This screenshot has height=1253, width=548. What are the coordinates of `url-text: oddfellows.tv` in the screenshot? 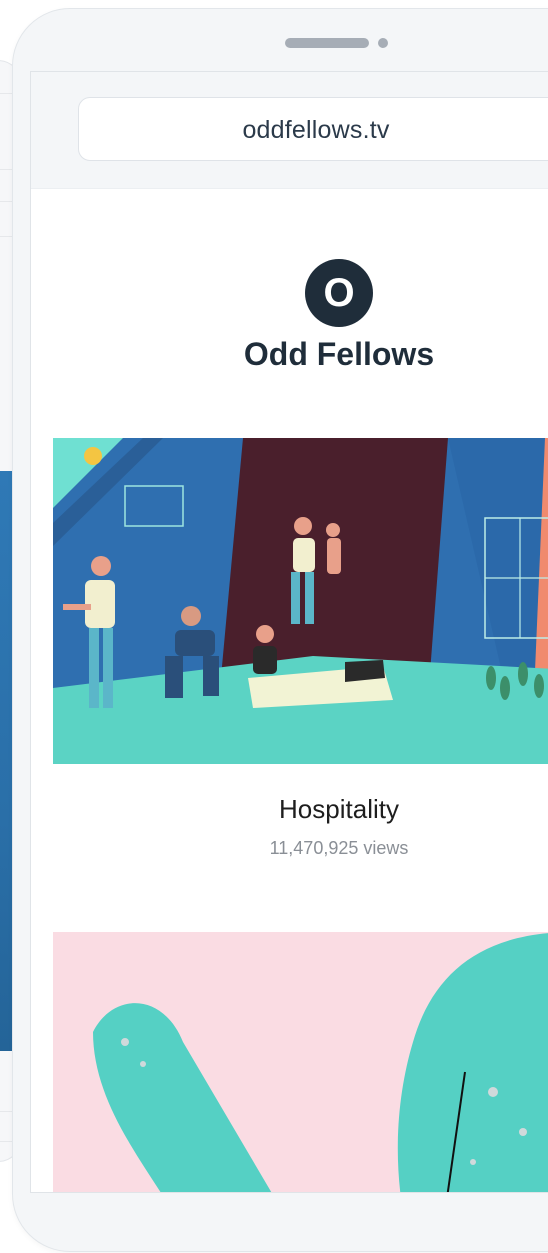 It's located at (316, 130).